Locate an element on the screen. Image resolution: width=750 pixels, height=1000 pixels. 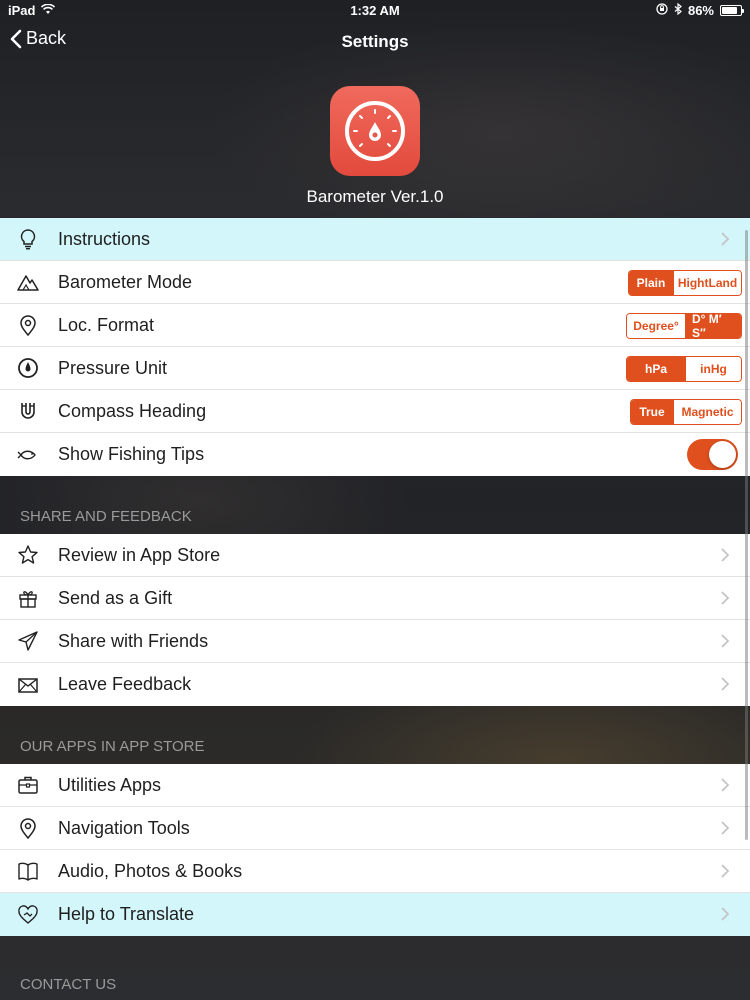
battery-icon is located at coordinates (732, 10).